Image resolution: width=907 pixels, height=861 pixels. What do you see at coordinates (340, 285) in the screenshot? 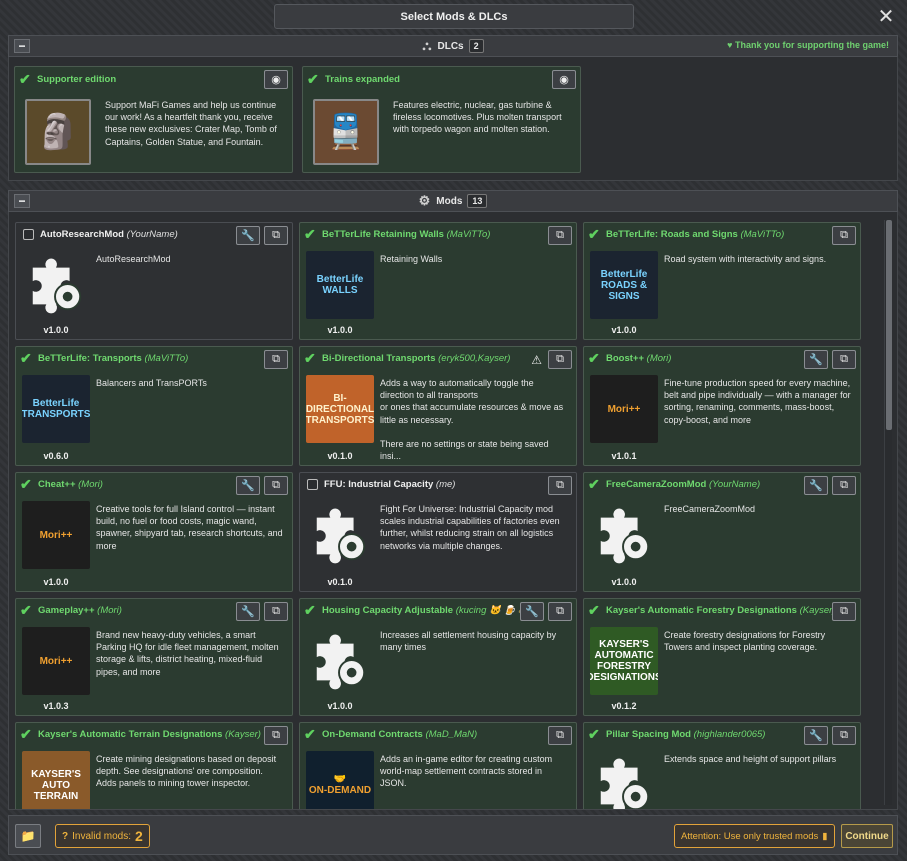
I see `mod-thumbnail: BetterLife WALLS` at bounding box center [340, 285].